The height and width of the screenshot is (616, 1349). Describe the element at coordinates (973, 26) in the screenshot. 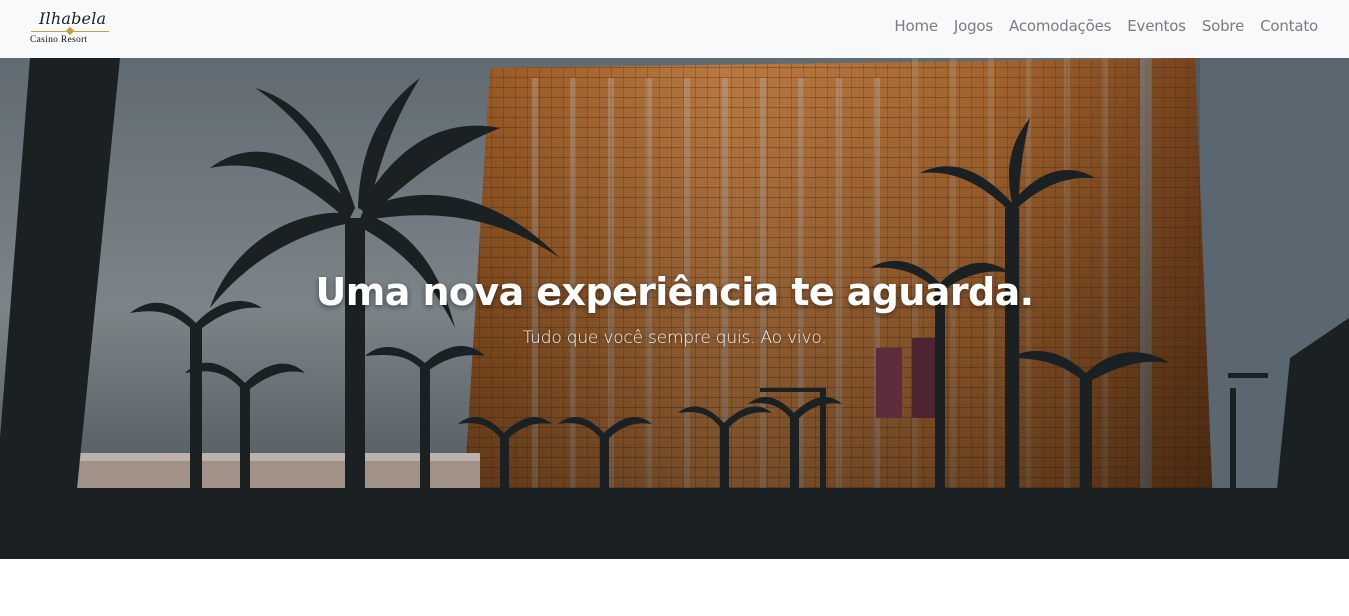

I see `nav-jogos: Jogos` at that location.